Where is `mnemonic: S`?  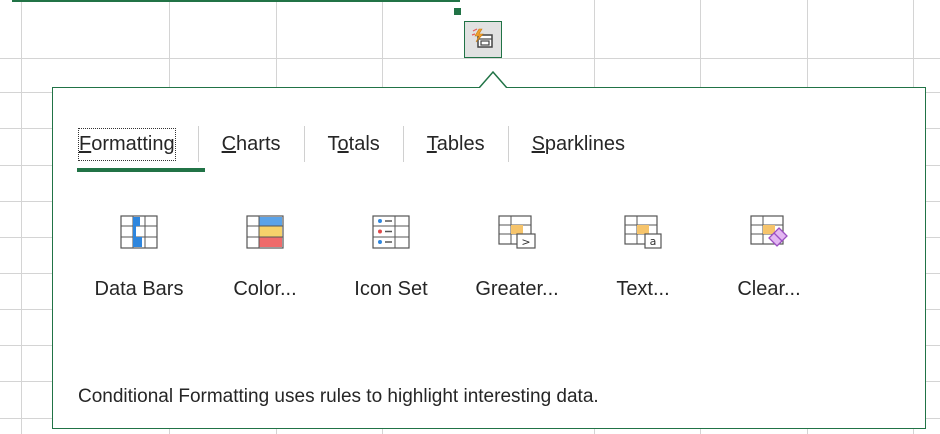 mnemonic: S is located at coordinates (538, 143).